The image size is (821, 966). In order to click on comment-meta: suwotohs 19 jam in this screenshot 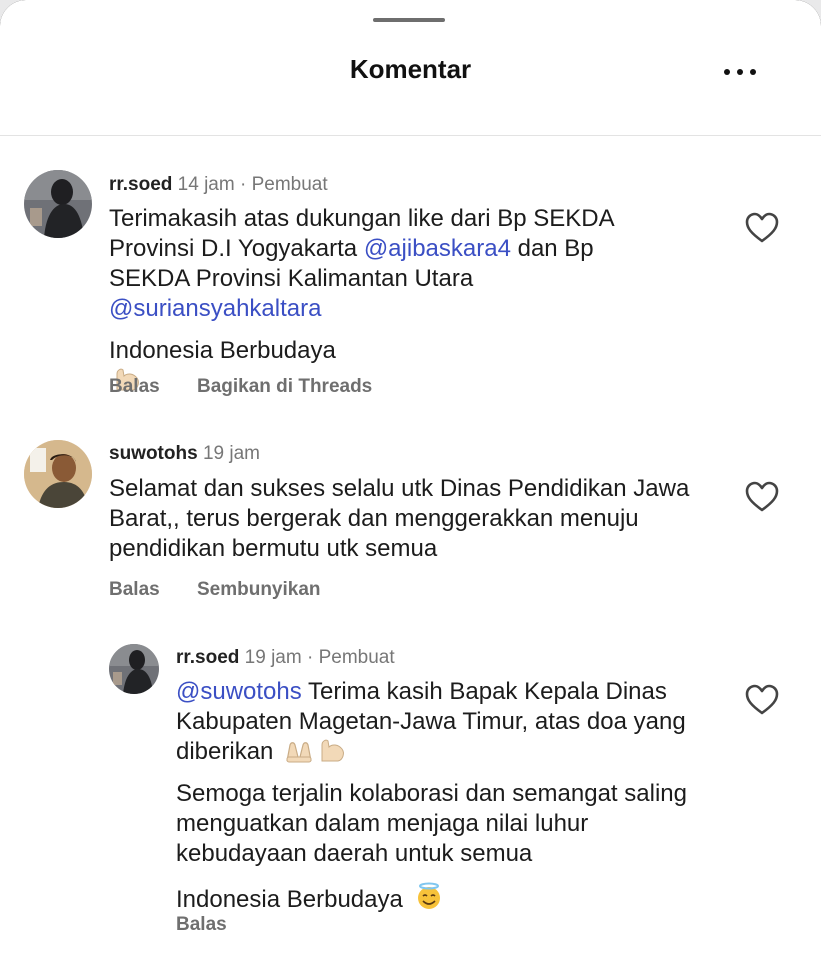, I will do `click(184, 454)`.